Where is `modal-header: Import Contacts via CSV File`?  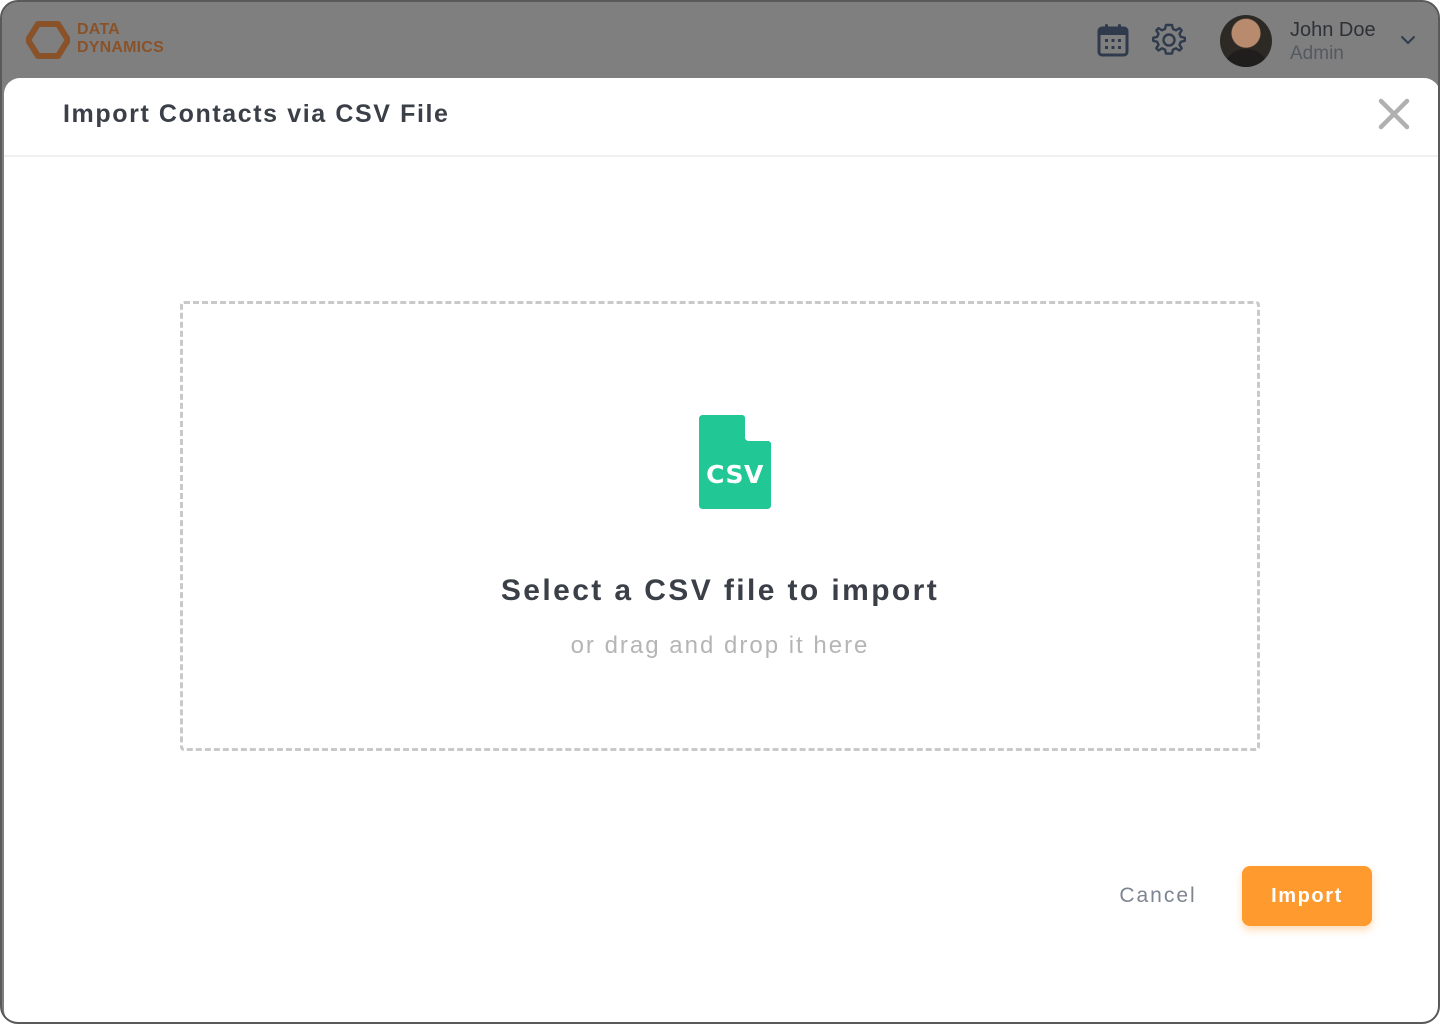 modal-header: Import Contacts via CSV File is located at coordinates (721, 117).